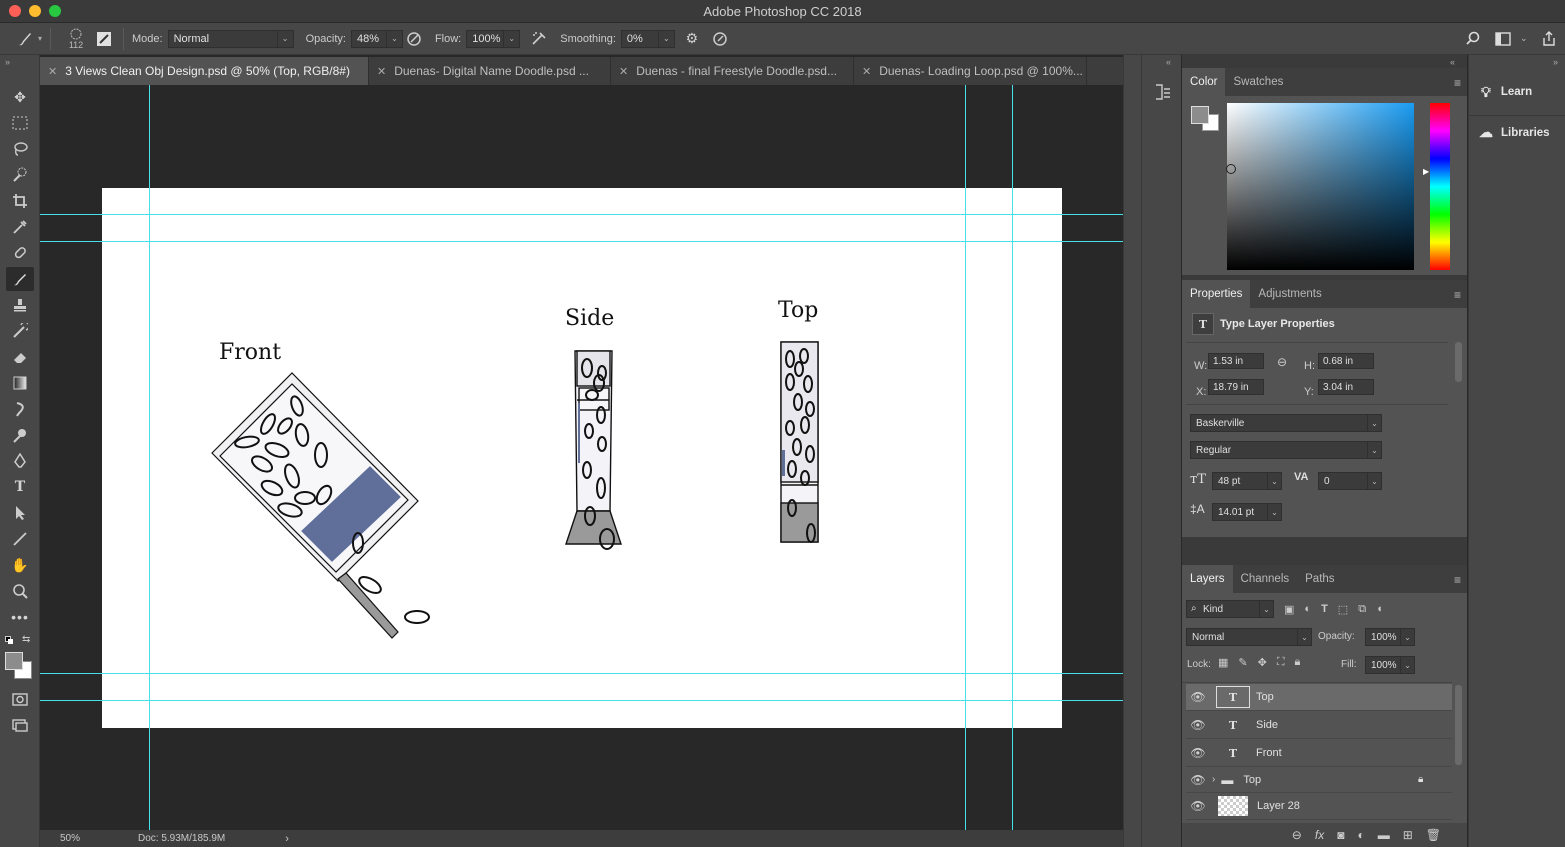 The image size is (1565, 847). Describe the element at coordinates (222, 38) in the screenshot. I see `mode-select: Normal` at that location.